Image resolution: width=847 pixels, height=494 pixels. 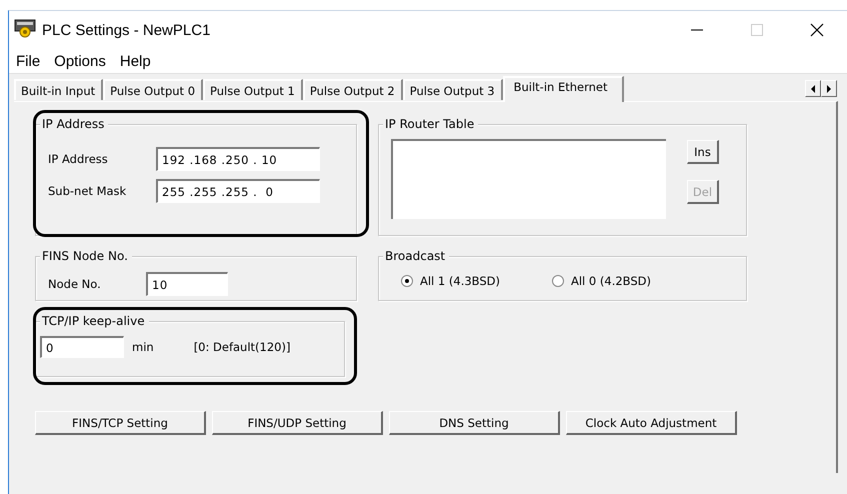 What do you see at coordinates (75, 284) in the screenshot?
I see `field-label: Node No.` at bounding box center [75, 284].